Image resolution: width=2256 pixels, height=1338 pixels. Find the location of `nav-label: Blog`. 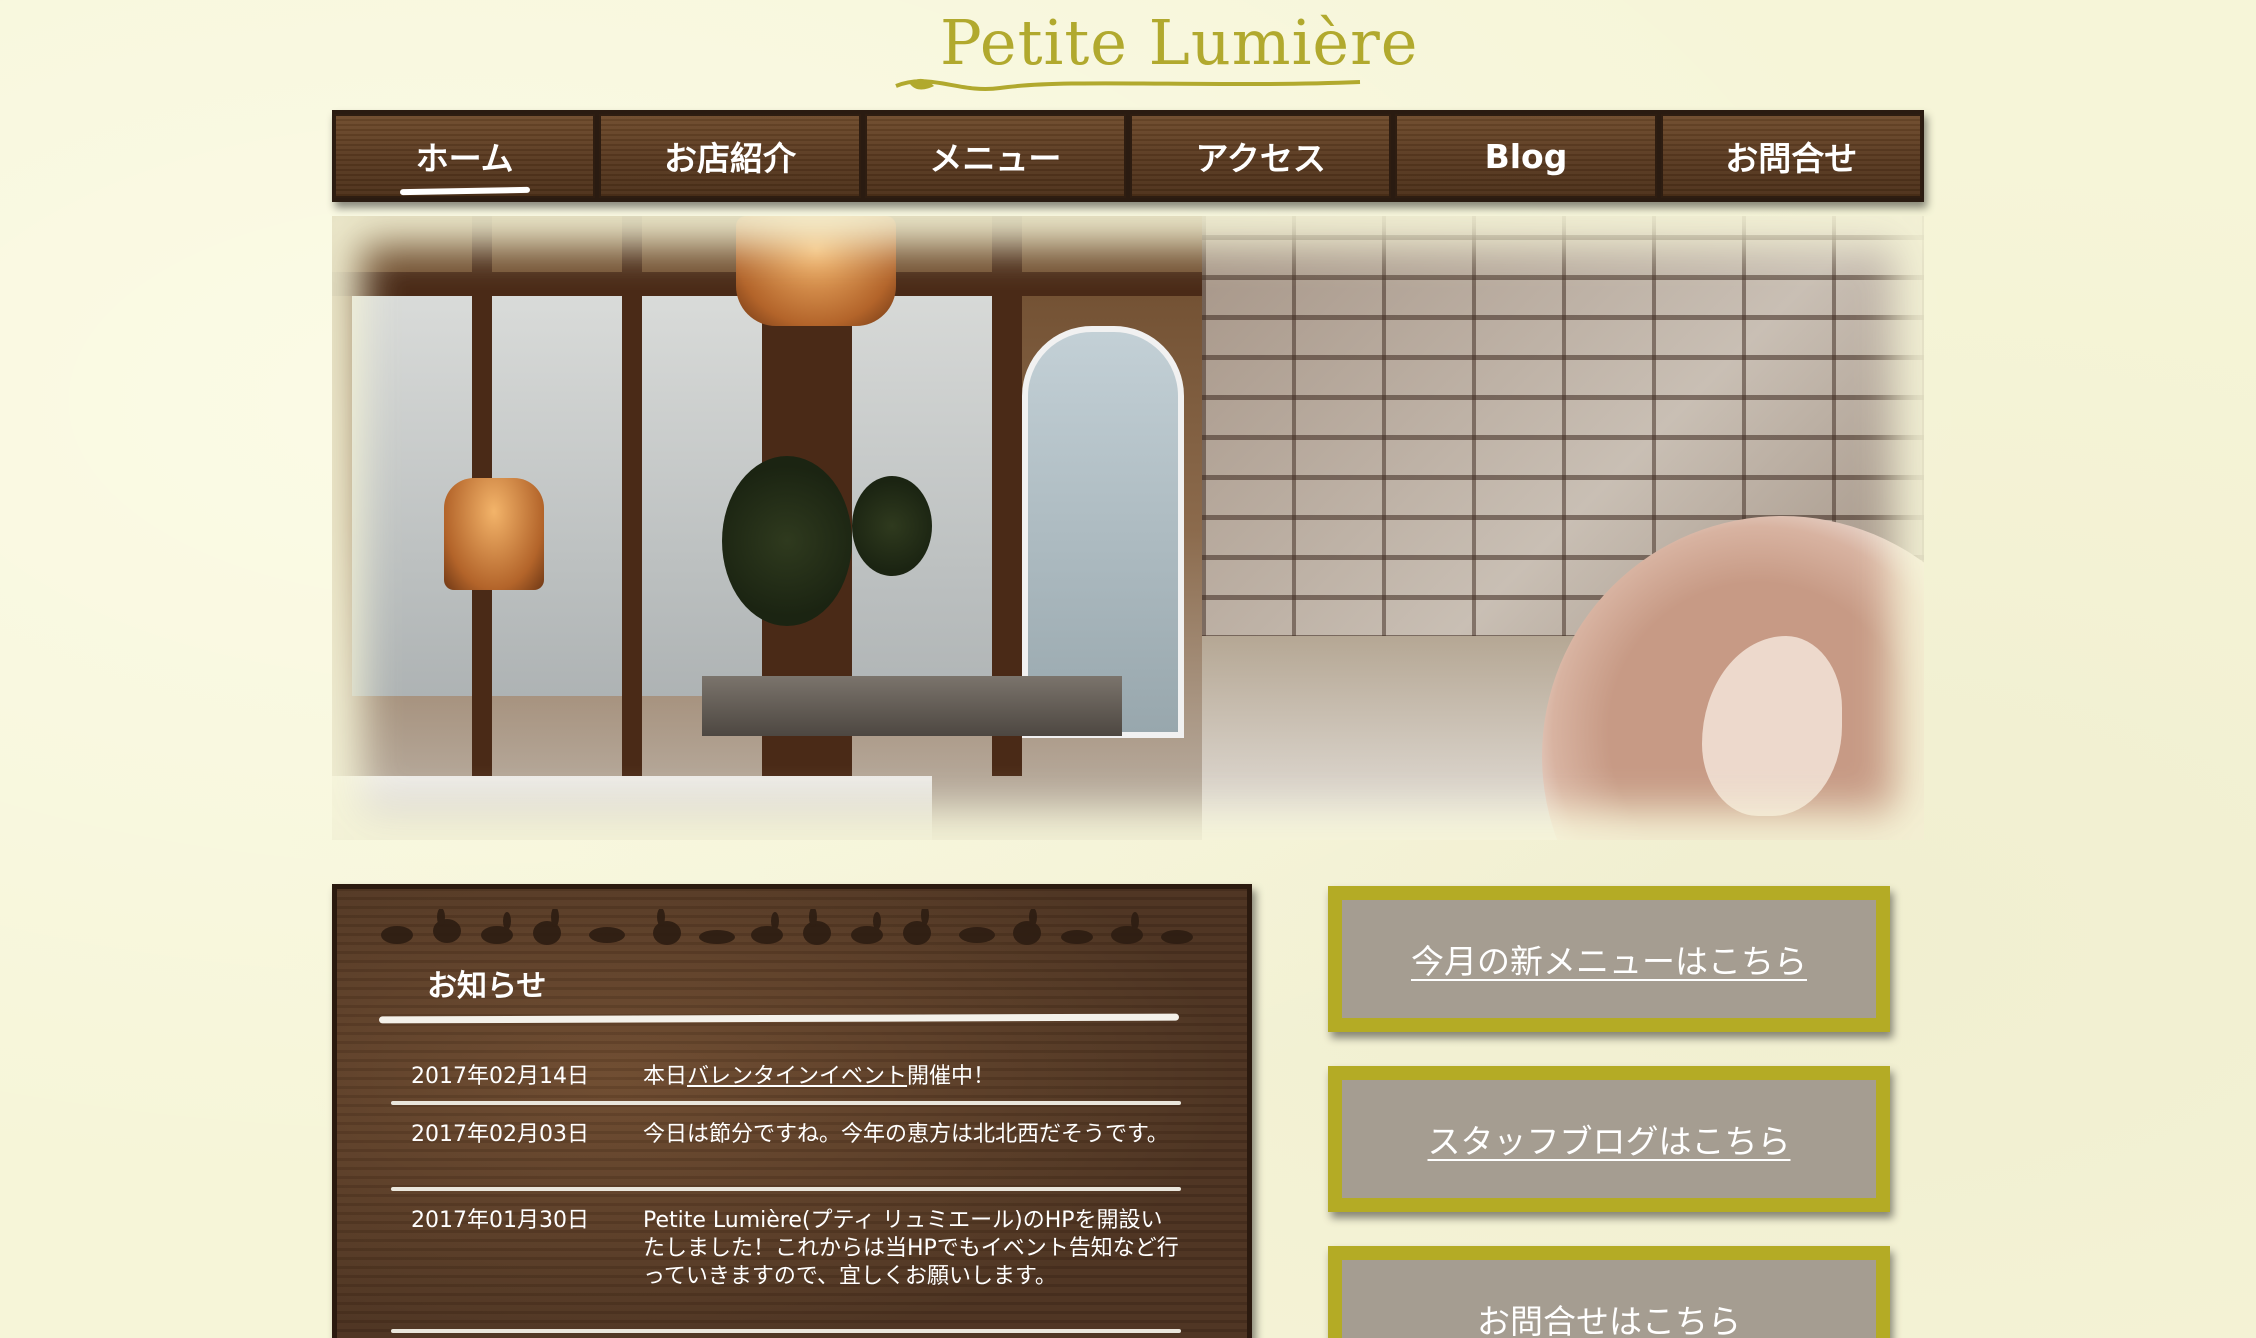

nav-label: Blog is located at coordinates (1526, 156).